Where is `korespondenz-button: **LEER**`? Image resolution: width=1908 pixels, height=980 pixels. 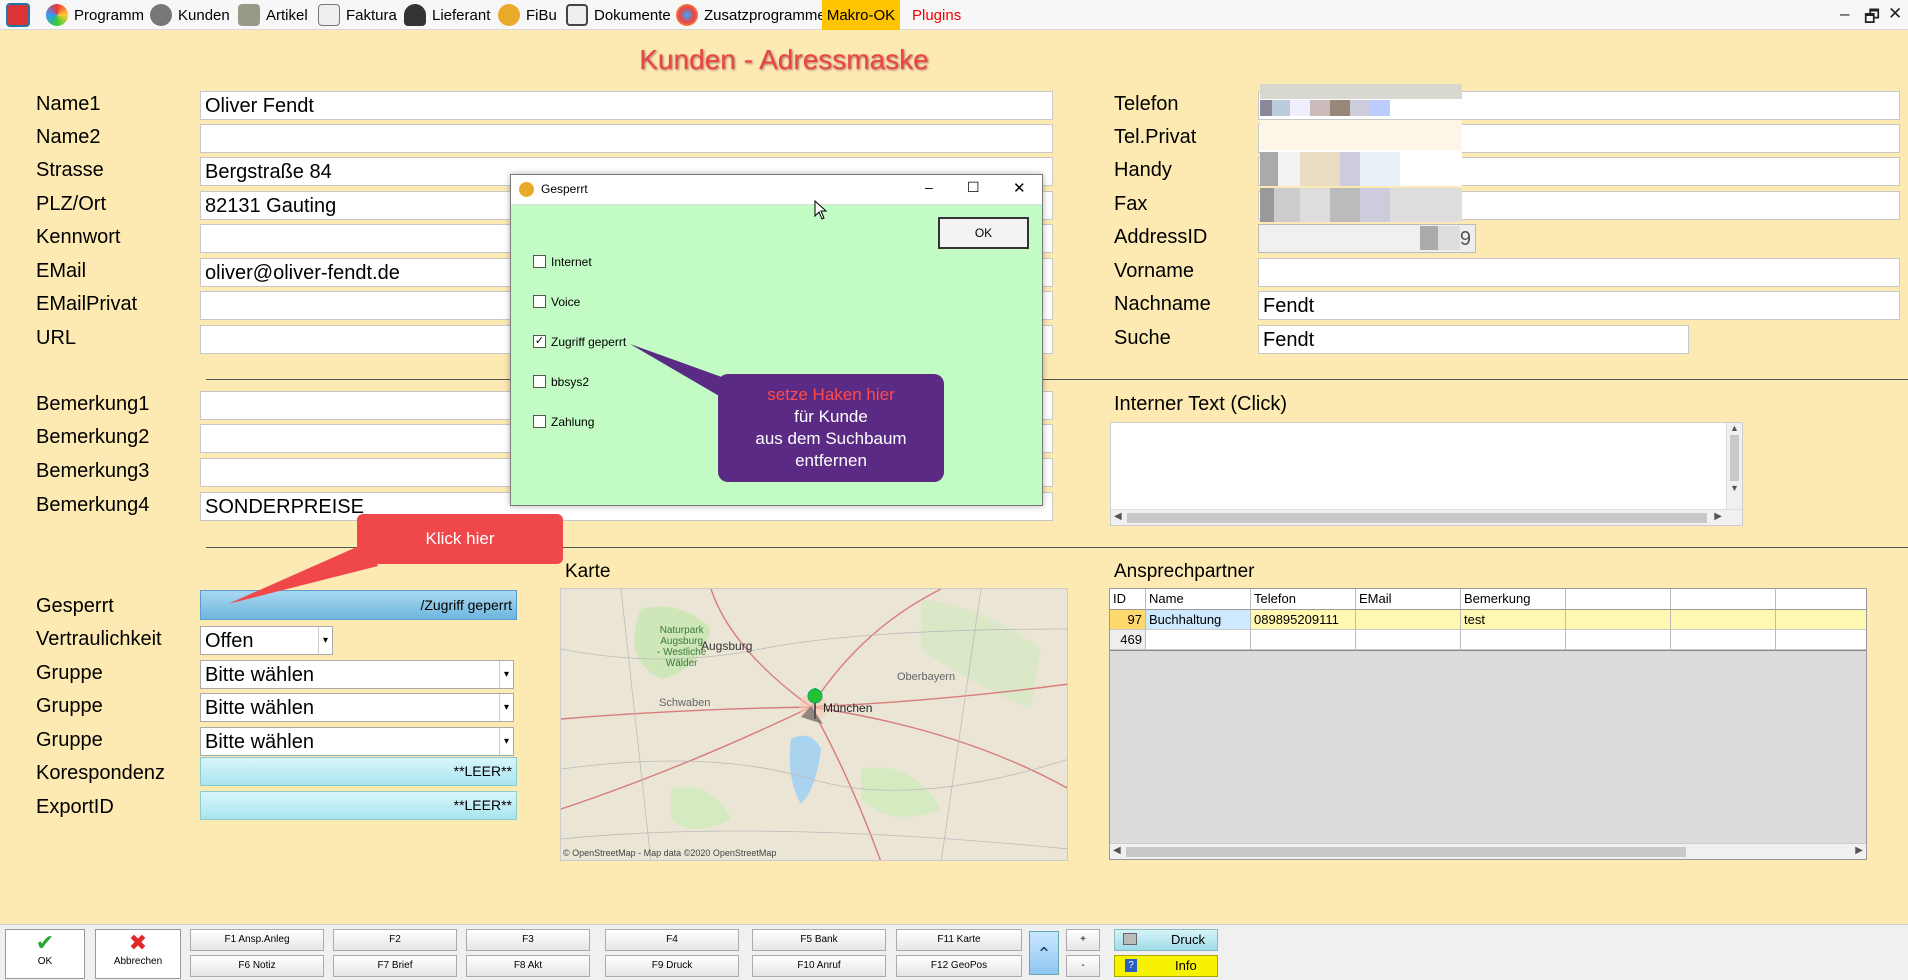 korespondenz-button: **LEER** is located at coordinates (358, 771).